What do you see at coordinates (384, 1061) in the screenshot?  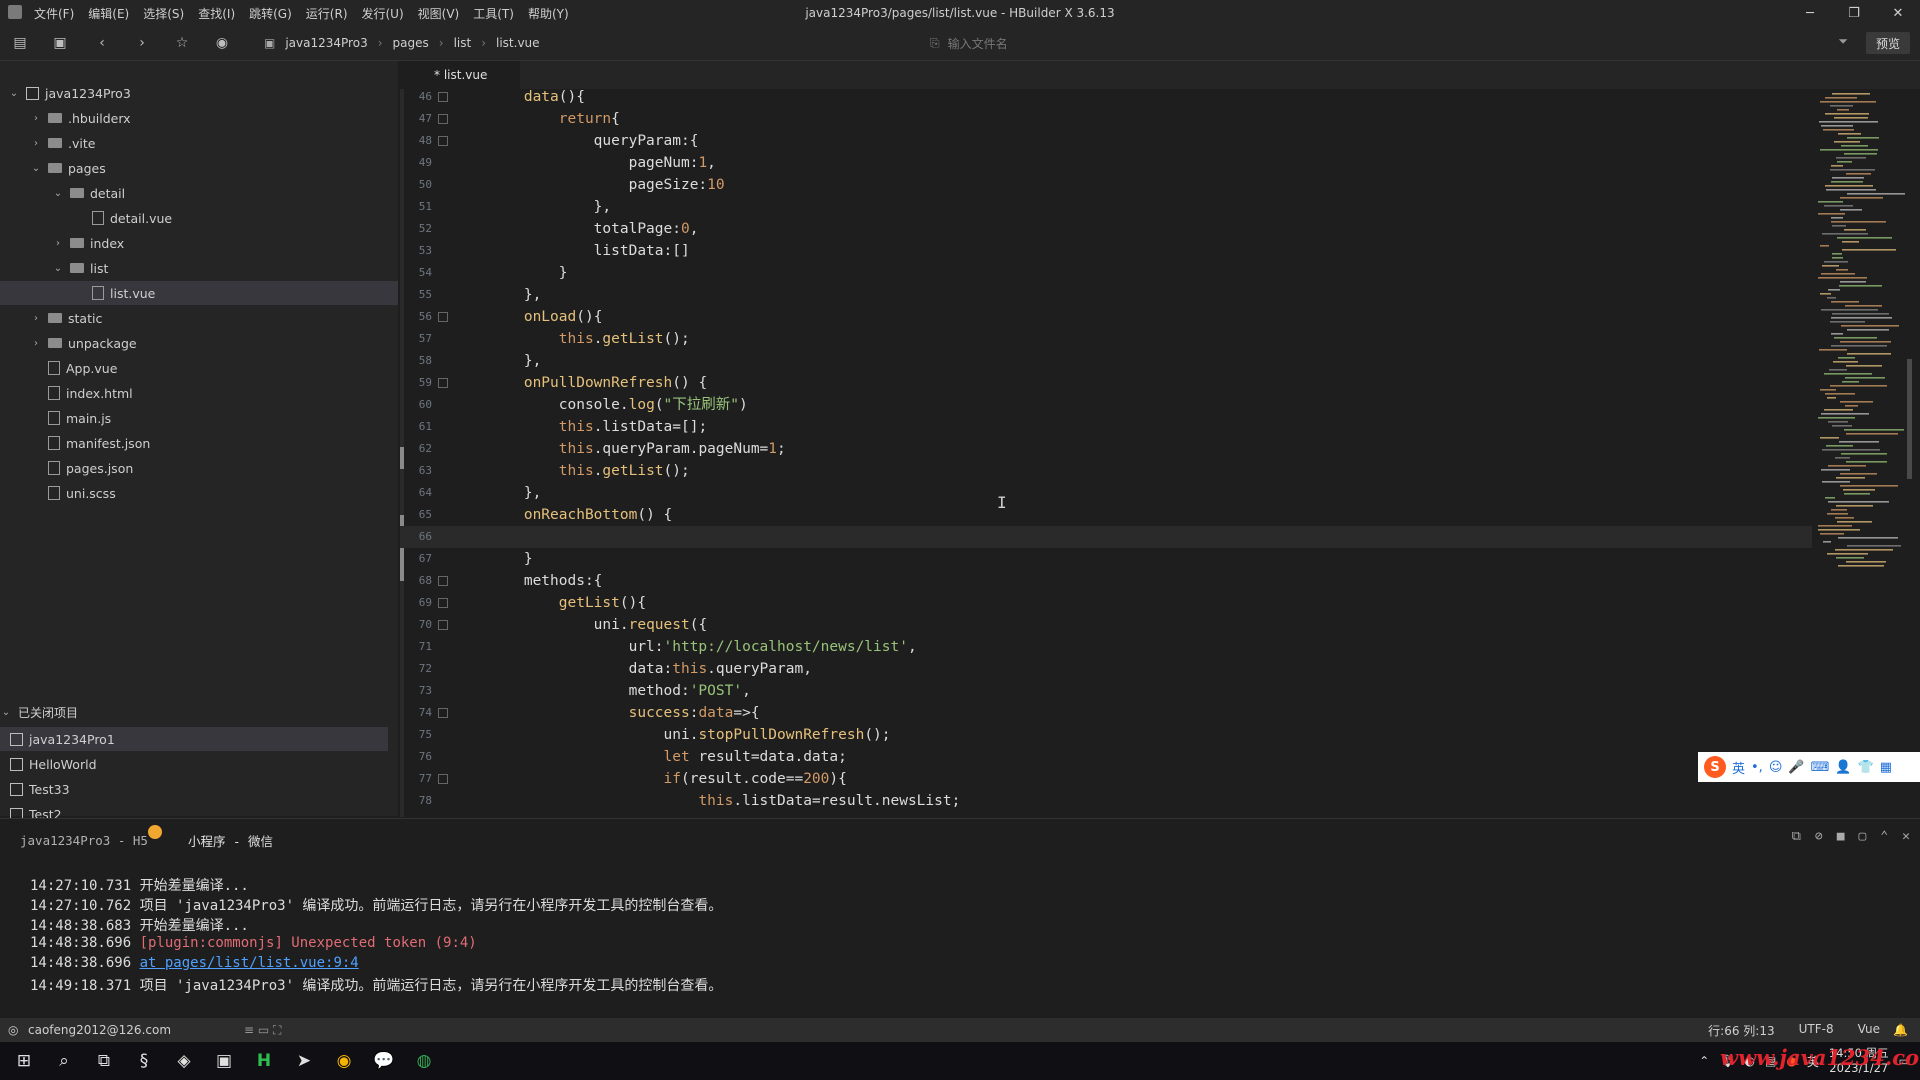 I see `wechat-icon: 💬` at bounding box center [384, 1061].